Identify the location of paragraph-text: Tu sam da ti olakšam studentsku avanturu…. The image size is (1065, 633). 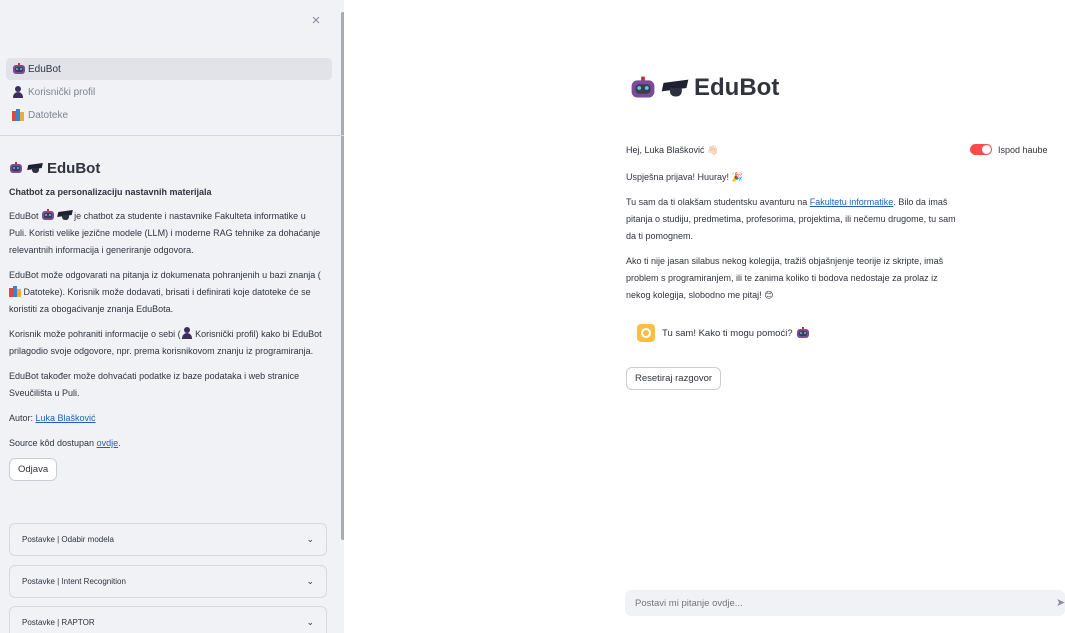
(718, 202).